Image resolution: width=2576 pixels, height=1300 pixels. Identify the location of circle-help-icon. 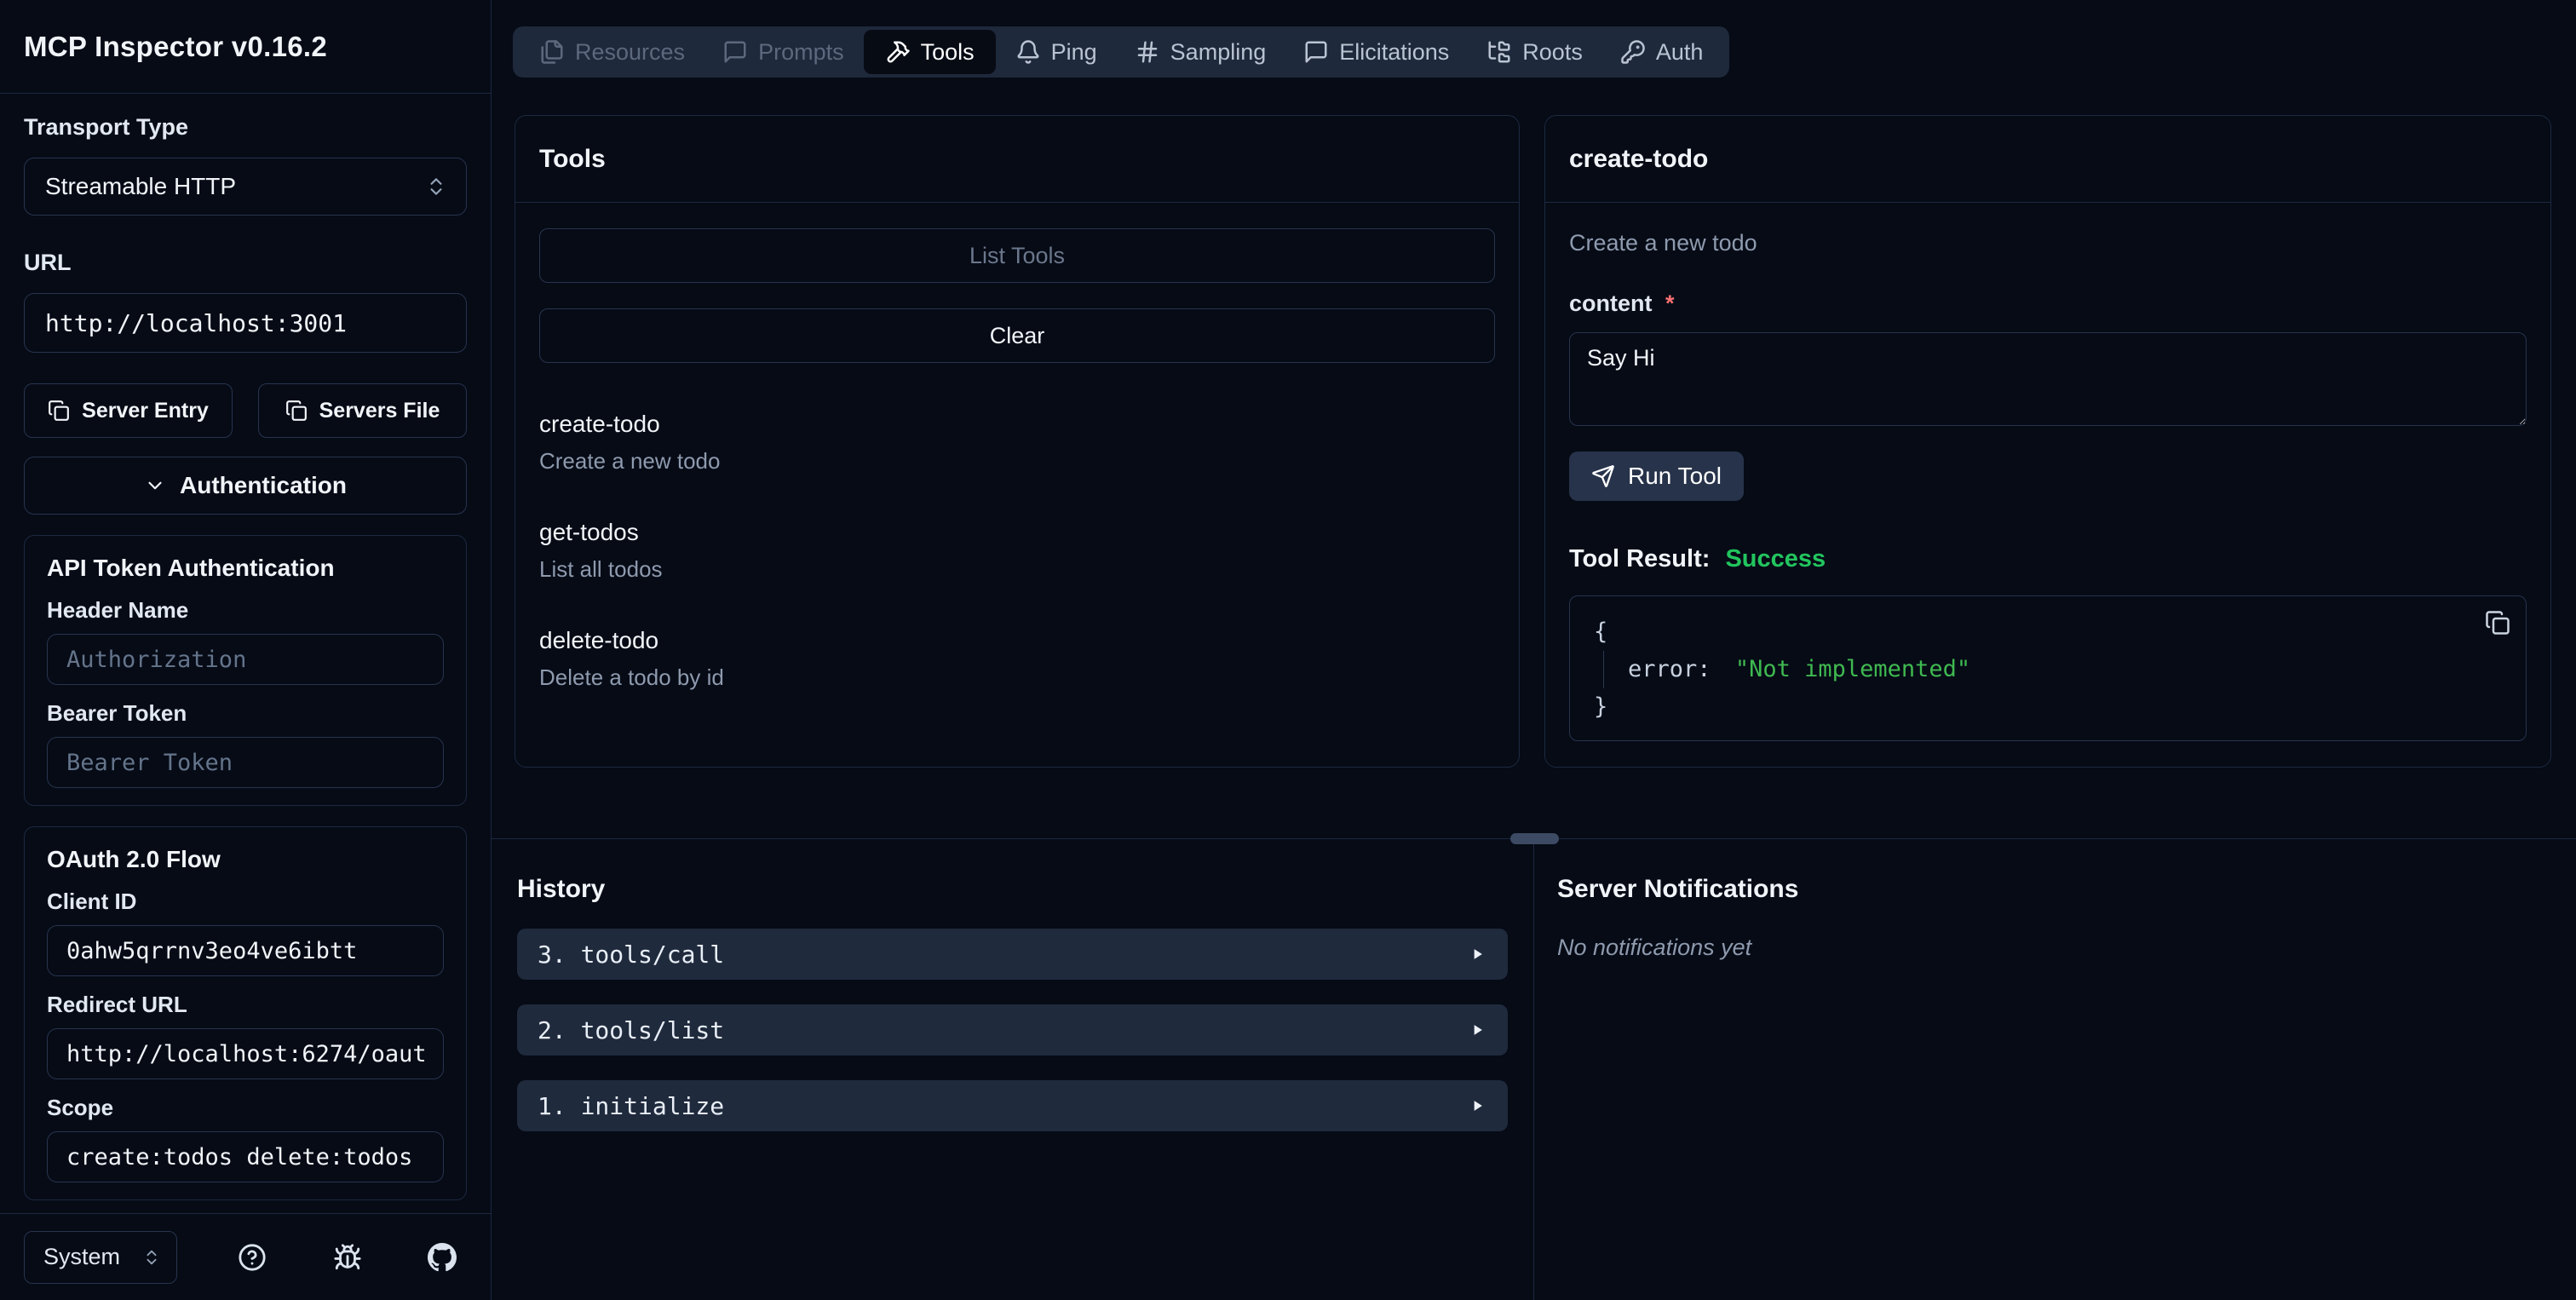
(252, 1257).